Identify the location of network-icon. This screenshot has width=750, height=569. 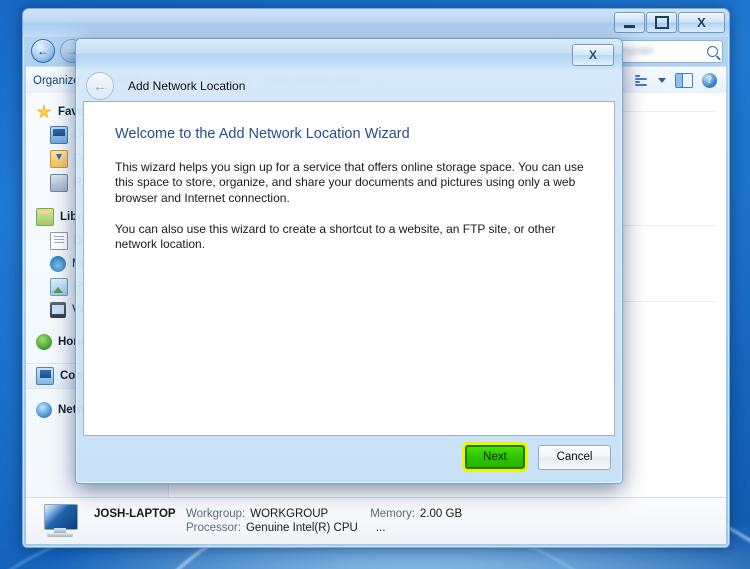
(44, 410).